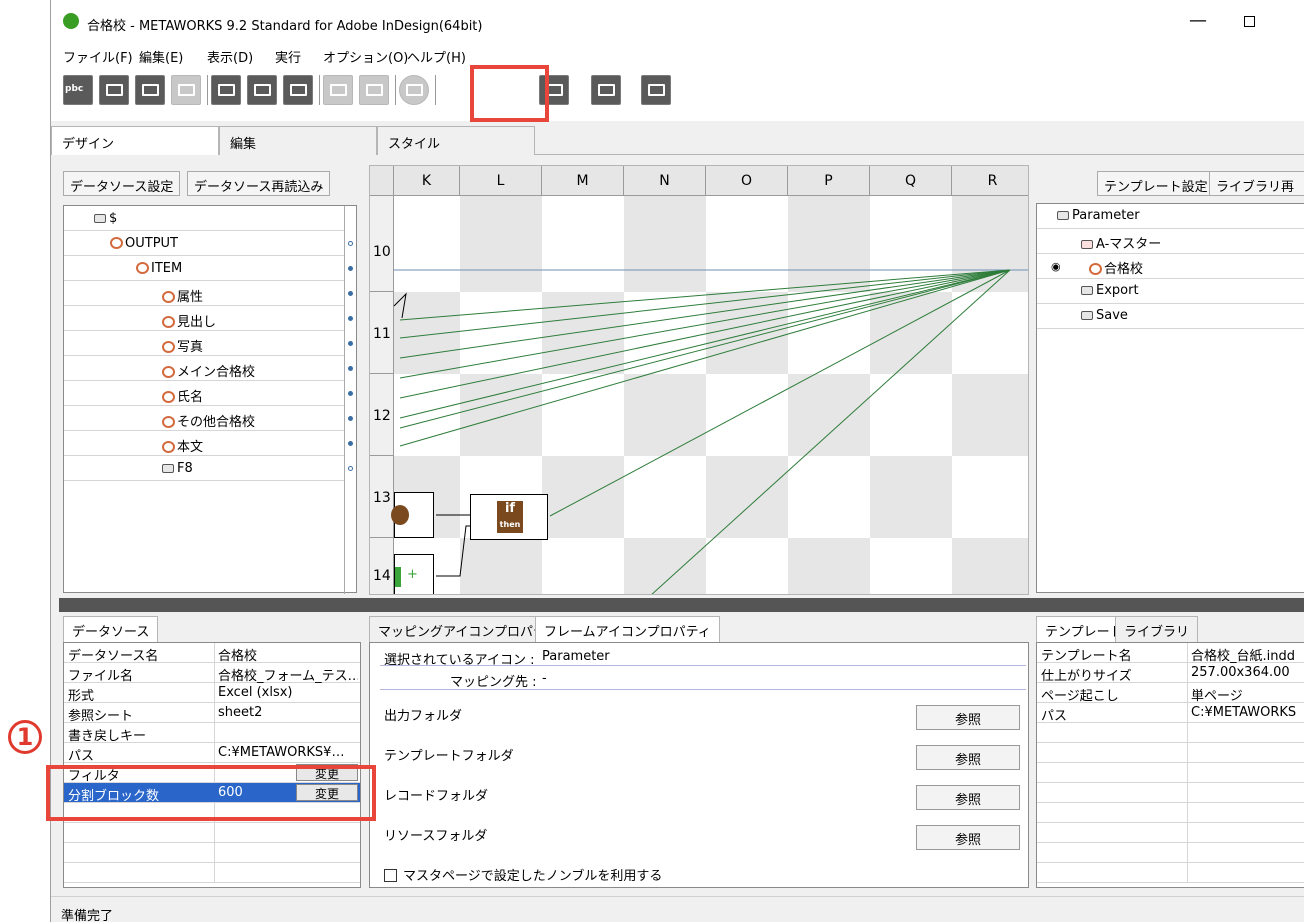  What do you see at coordinates (226, 90) in the screenshot?
I see `list-button` at bounding box center [226, 90].